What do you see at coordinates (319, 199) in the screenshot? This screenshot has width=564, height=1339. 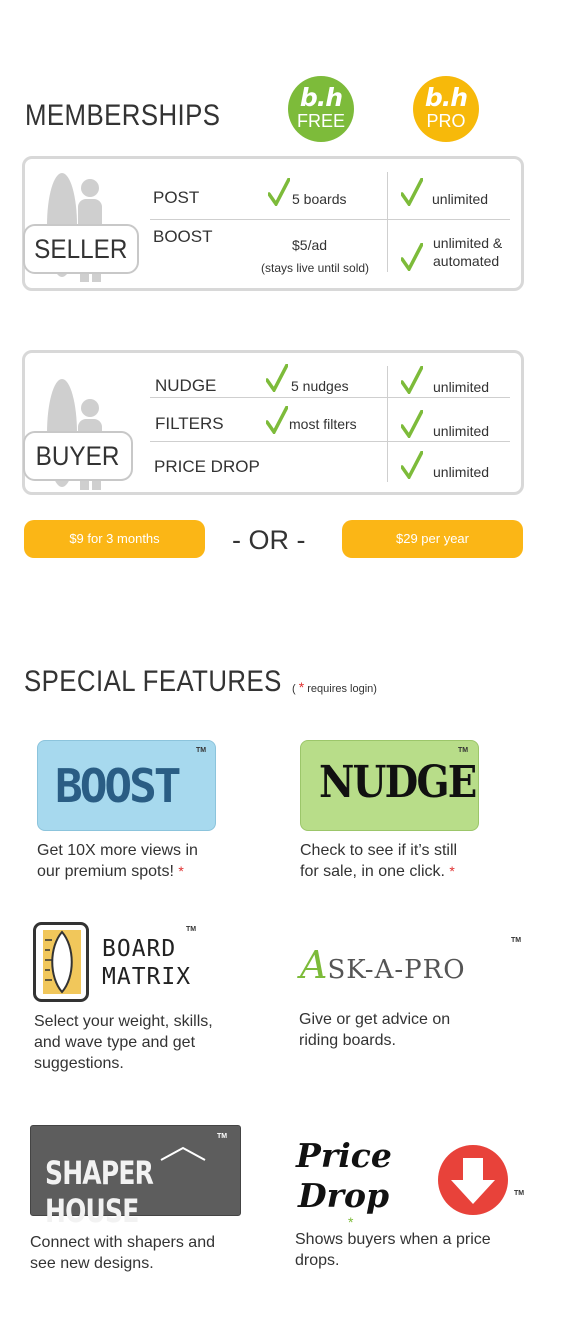 I see `post-free-value: 5 boards` at bounding box center [319, 199].